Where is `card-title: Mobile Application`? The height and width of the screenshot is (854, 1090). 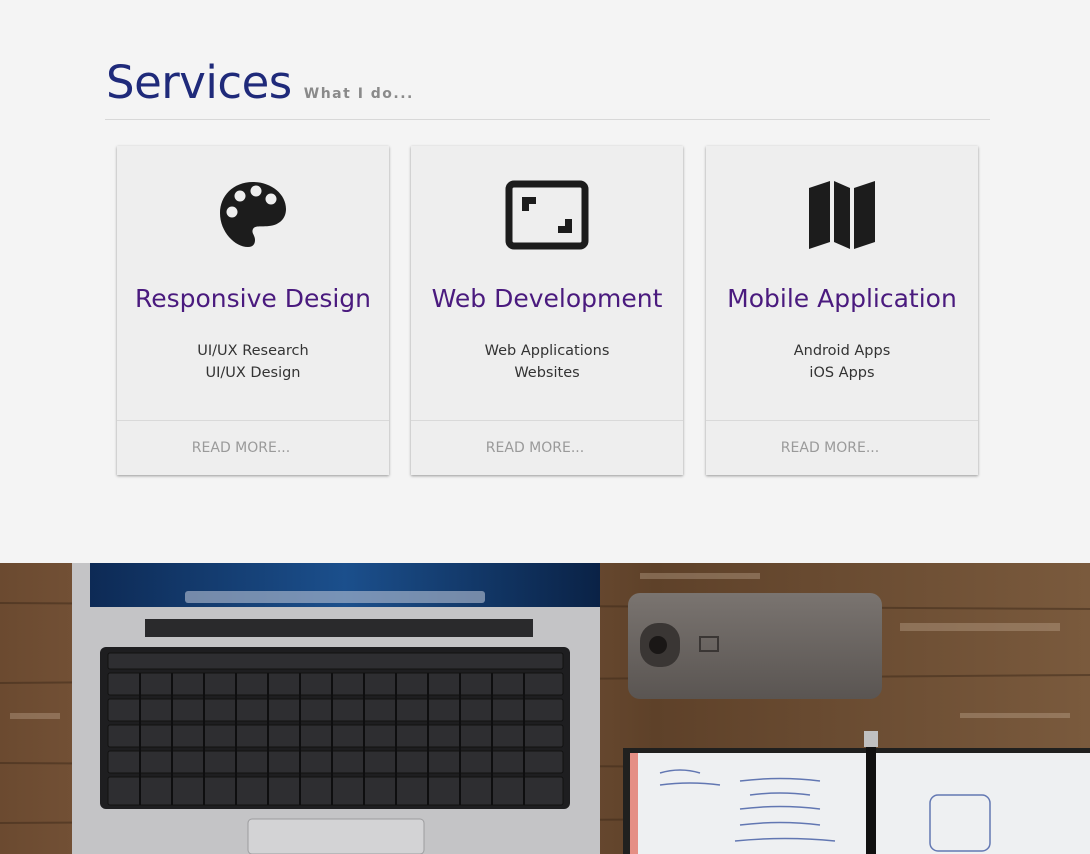
card-title: Mobile Application is located at coordinates (842, 298).